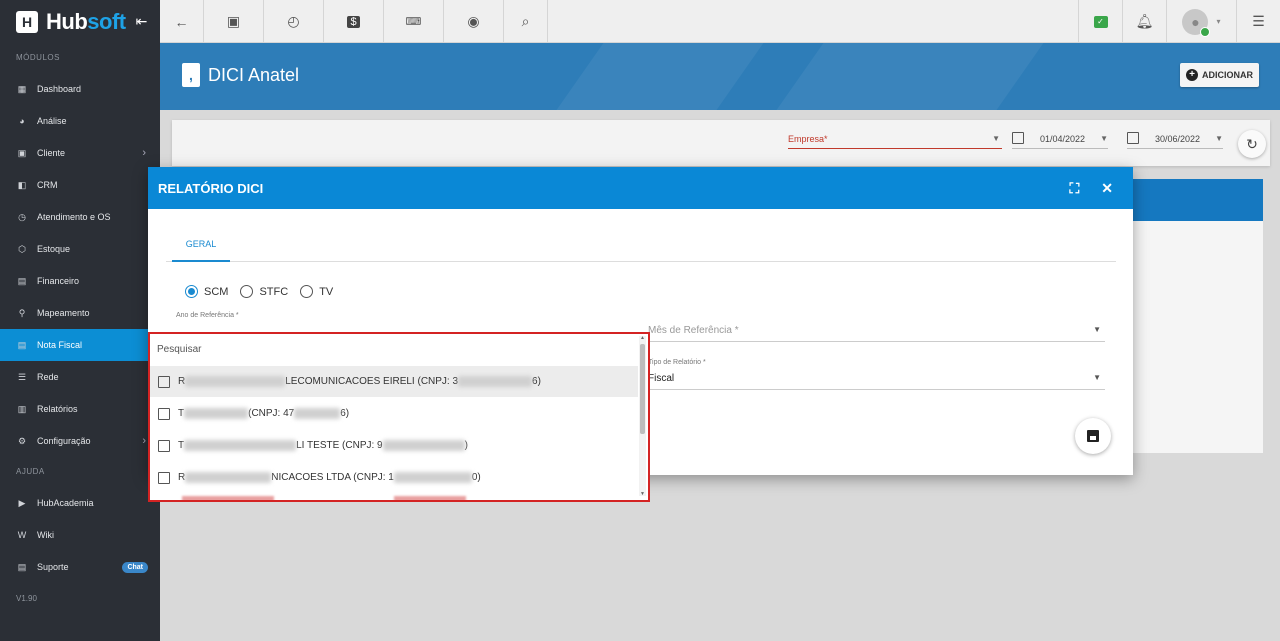 This screenshot has width=1280, height=641. Describe the element at coordinates (51, 153) in the screenshot. I see `sidebar-item-label: Cliente` at that location.